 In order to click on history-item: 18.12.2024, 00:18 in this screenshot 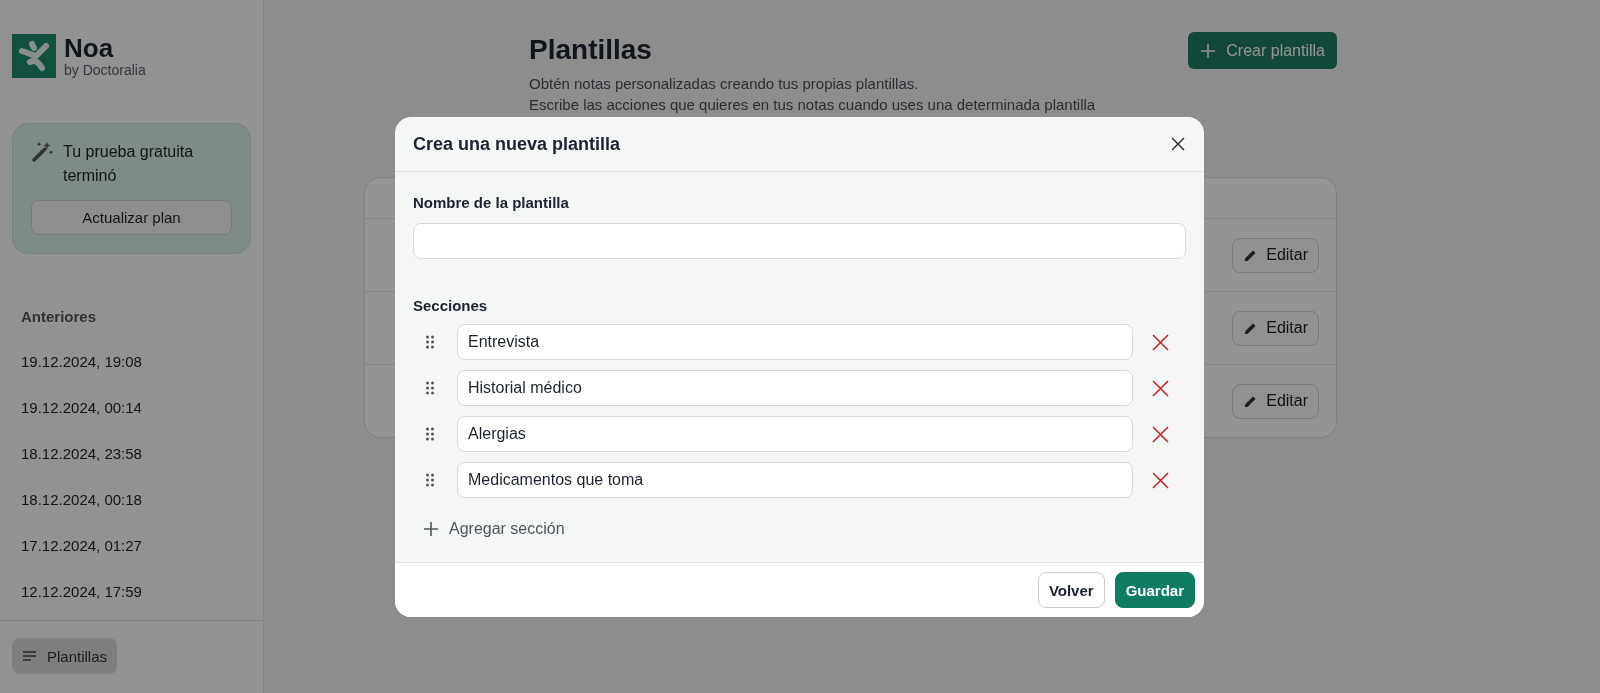, I will do `click(131, 500)`.